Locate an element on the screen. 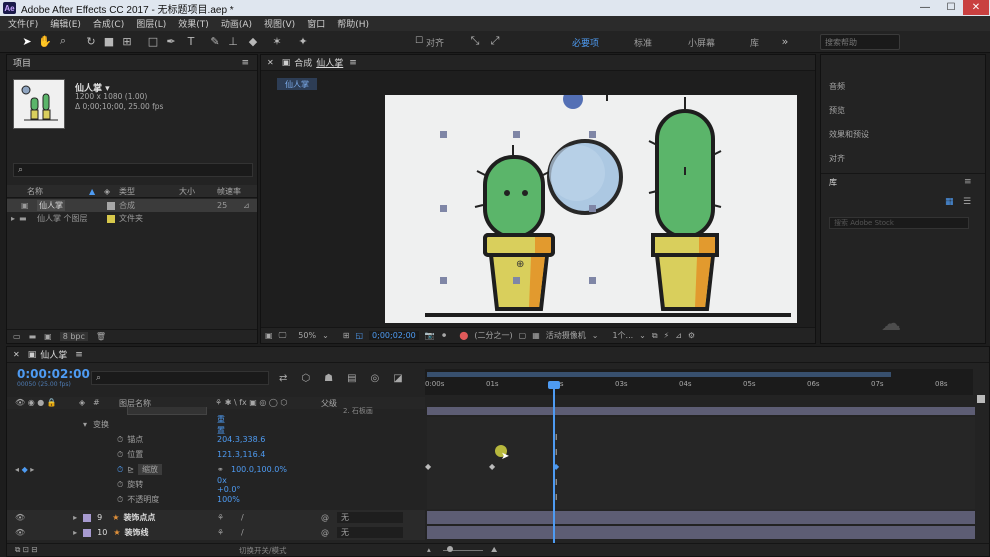 Image resolution: width=990 pixels, height=557 pixels. property-value: 100% is located at coordinates (228, 499).